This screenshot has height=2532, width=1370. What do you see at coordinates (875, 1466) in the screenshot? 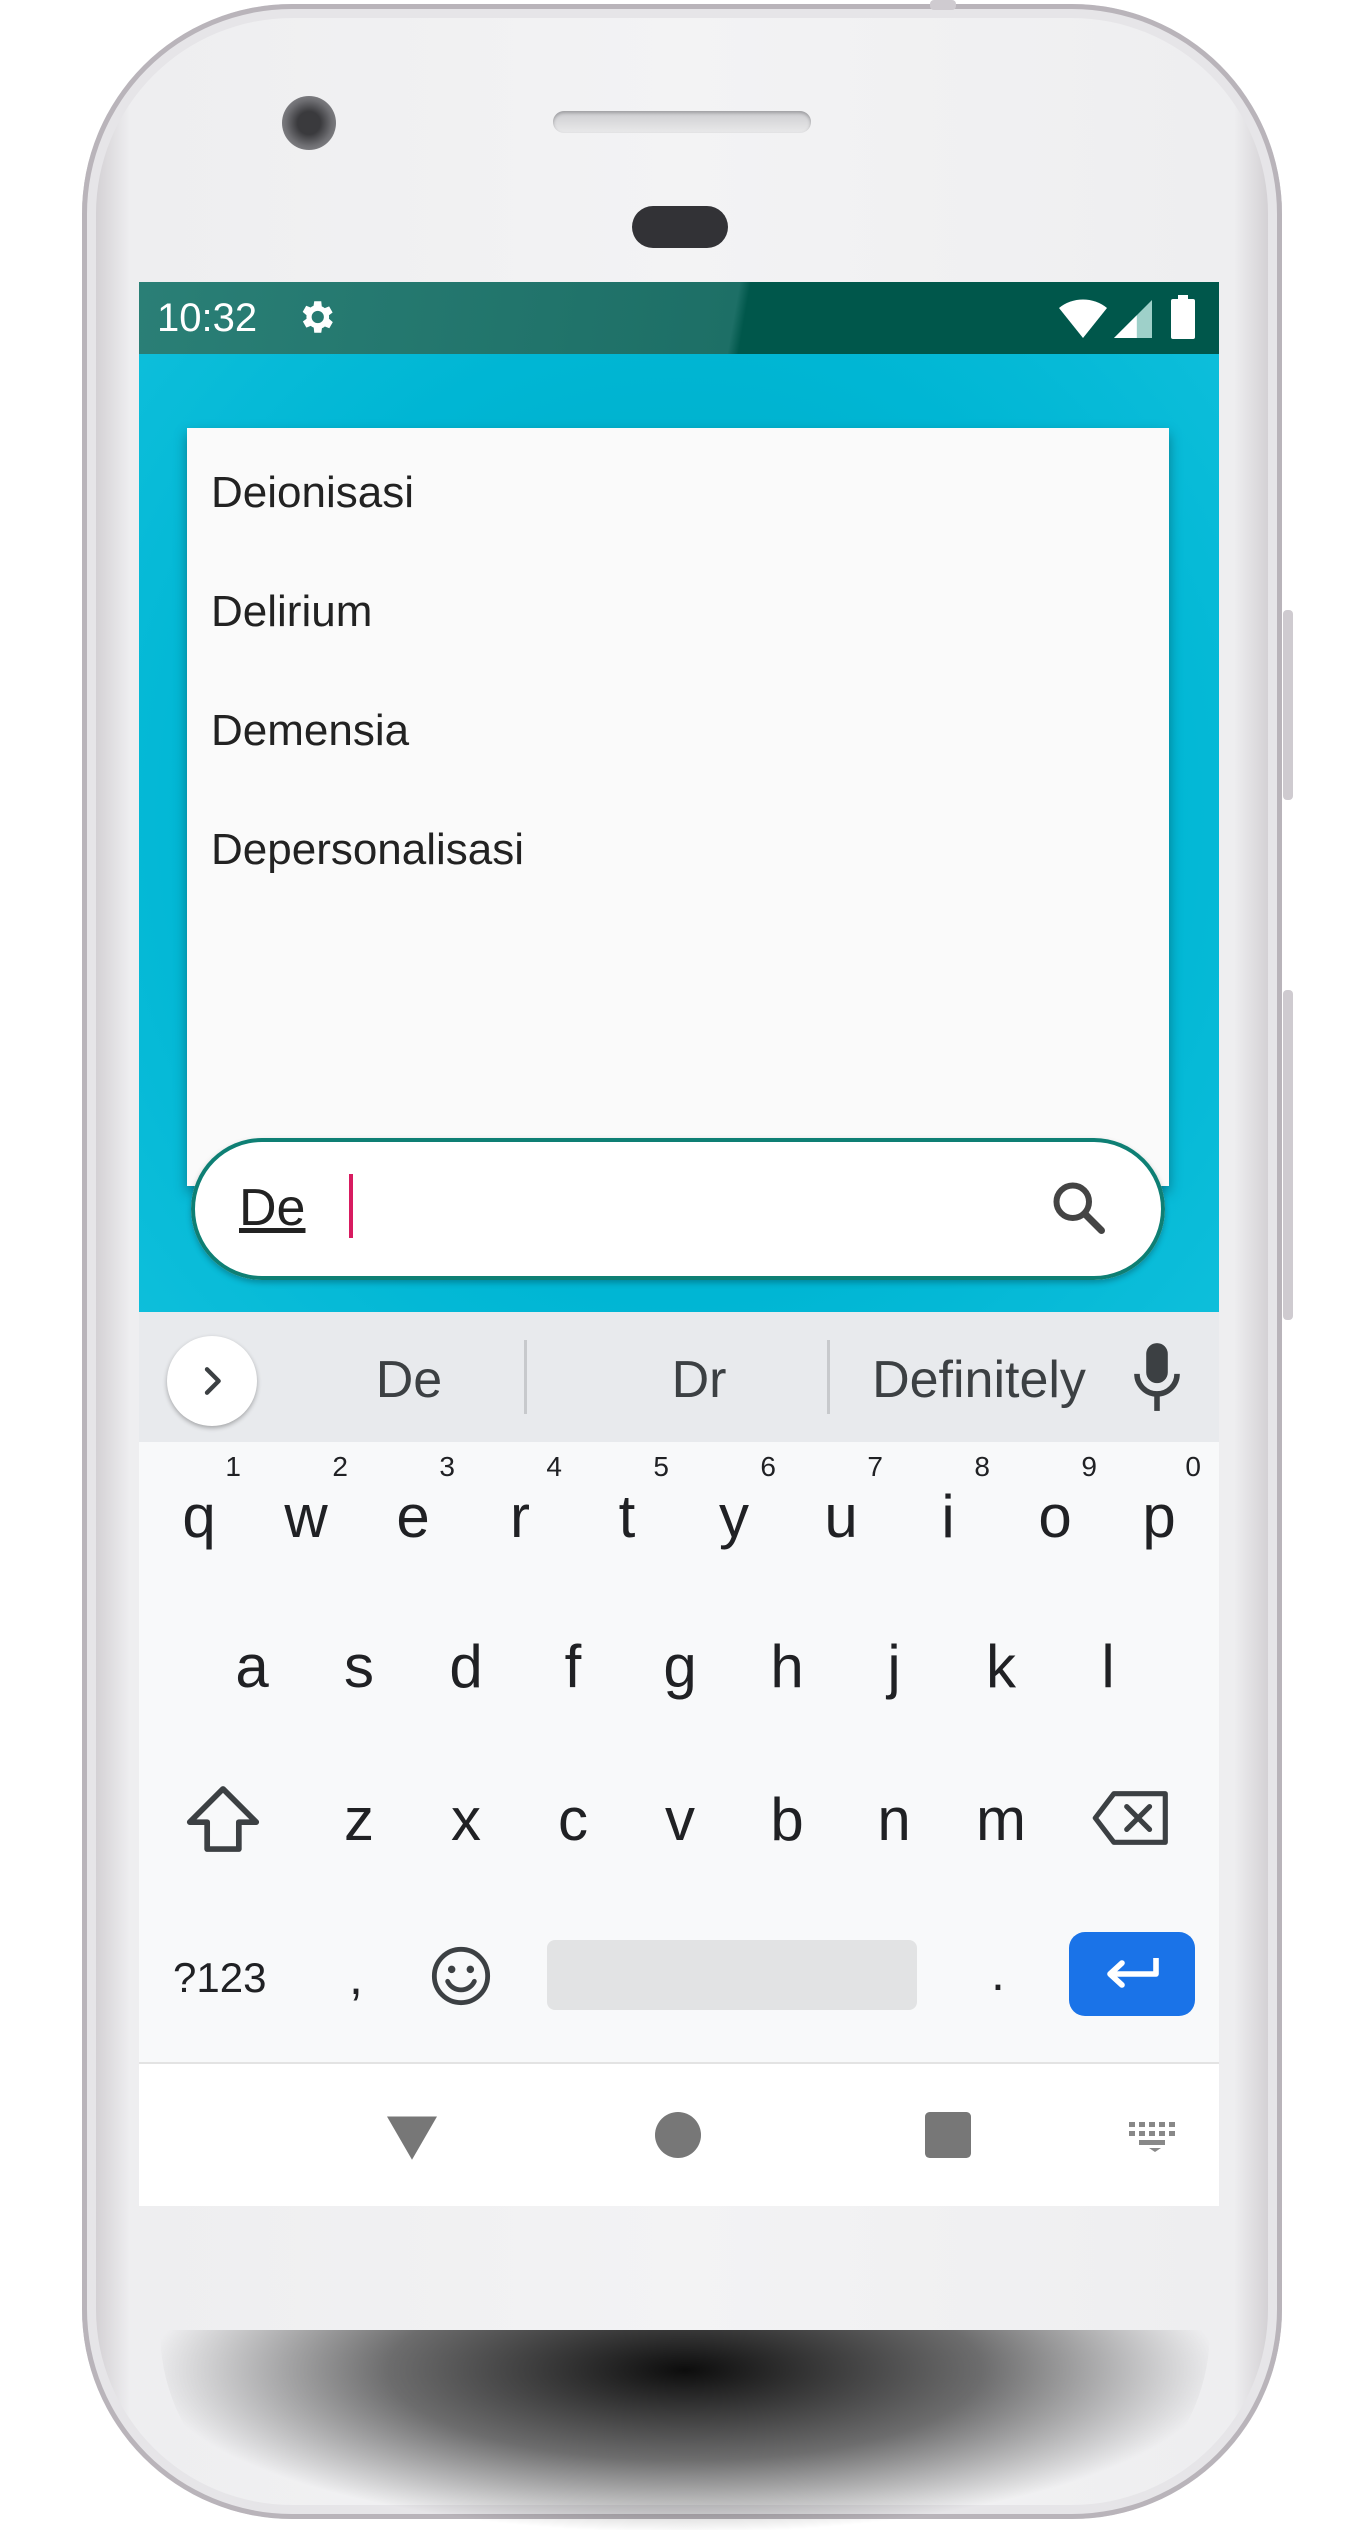
I see `key-hint: 7` at bounding box center [875, 1466].